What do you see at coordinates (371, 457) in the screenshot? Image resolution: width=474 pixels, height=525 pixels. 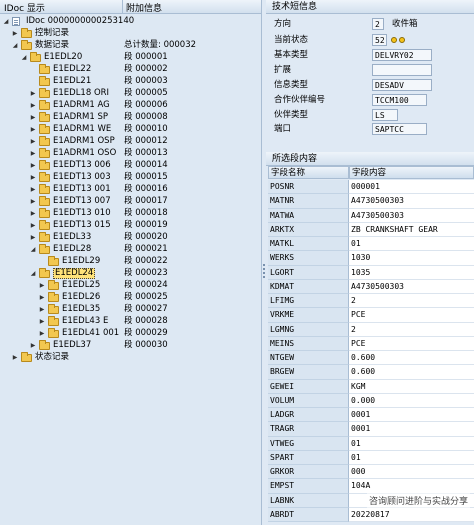 I see `table-row: SPART 01` at bounding box center [371, 457].